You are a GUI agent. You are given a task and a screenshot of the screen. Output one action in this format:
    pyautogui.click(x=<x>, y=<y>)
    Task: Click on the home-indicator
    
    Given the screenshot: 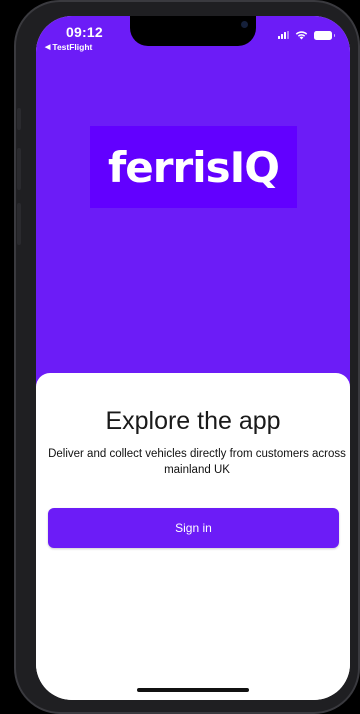 What is the action you would take?
    pyautogui.click(x=193, y=690)
    